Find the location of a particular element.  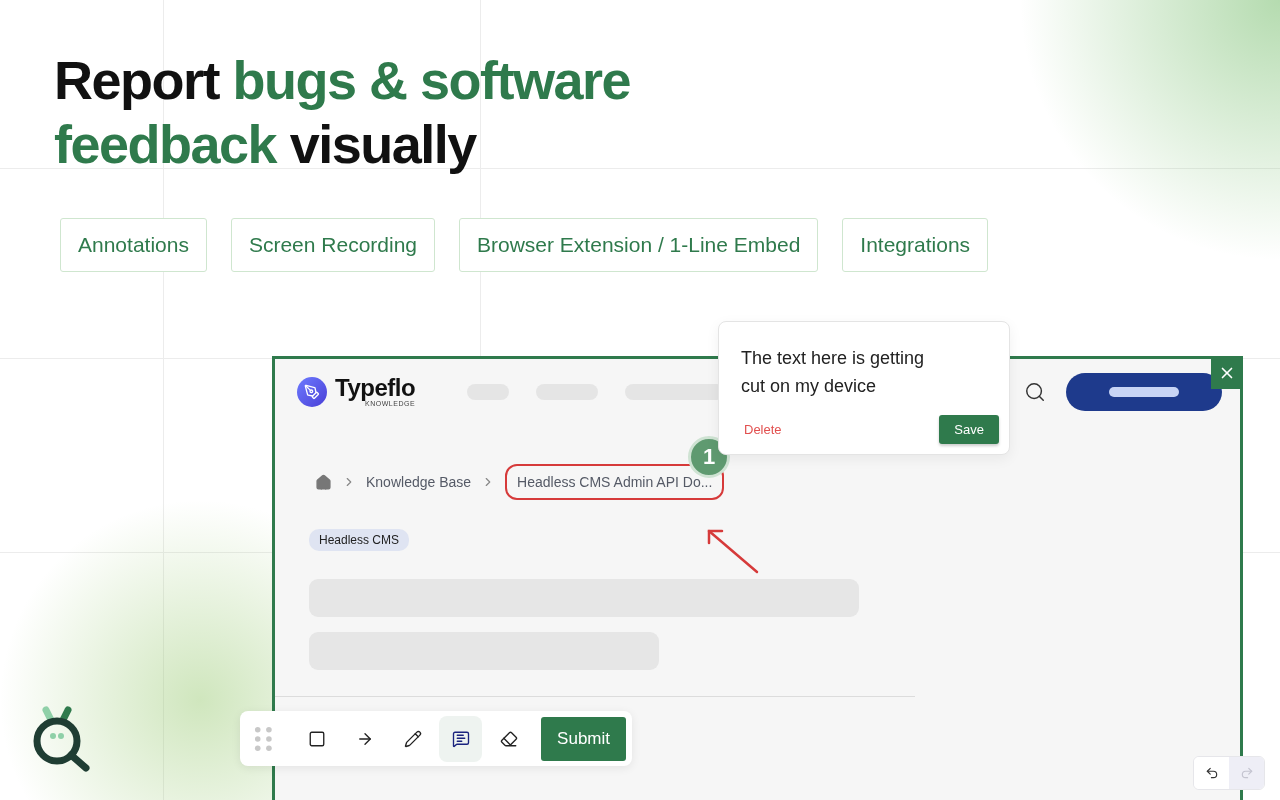

home-icon is located at coordinates (323, 482).